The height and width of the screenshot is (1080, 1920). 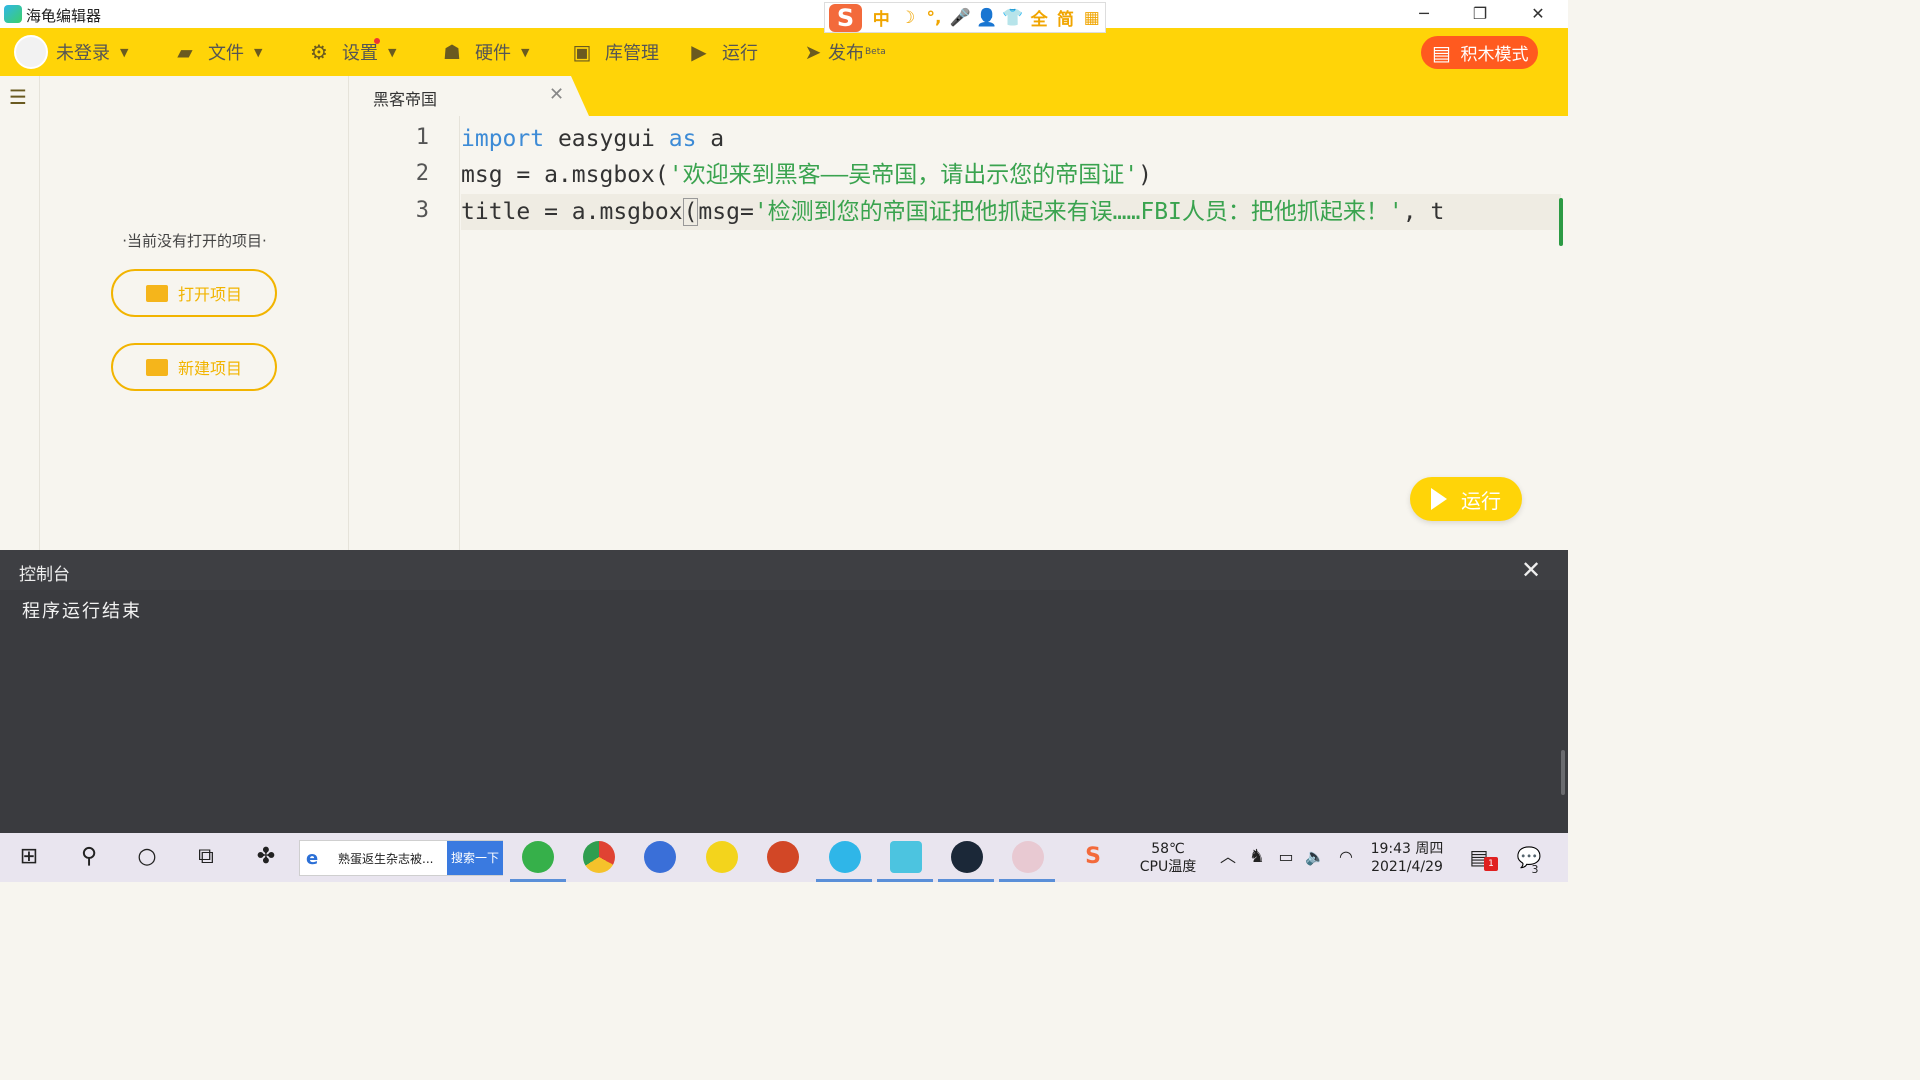 What do you see at coordinates (572, 212) in the screenshot?
I see `code-text: title = a.msgbox` at bounding box center [572, 212].